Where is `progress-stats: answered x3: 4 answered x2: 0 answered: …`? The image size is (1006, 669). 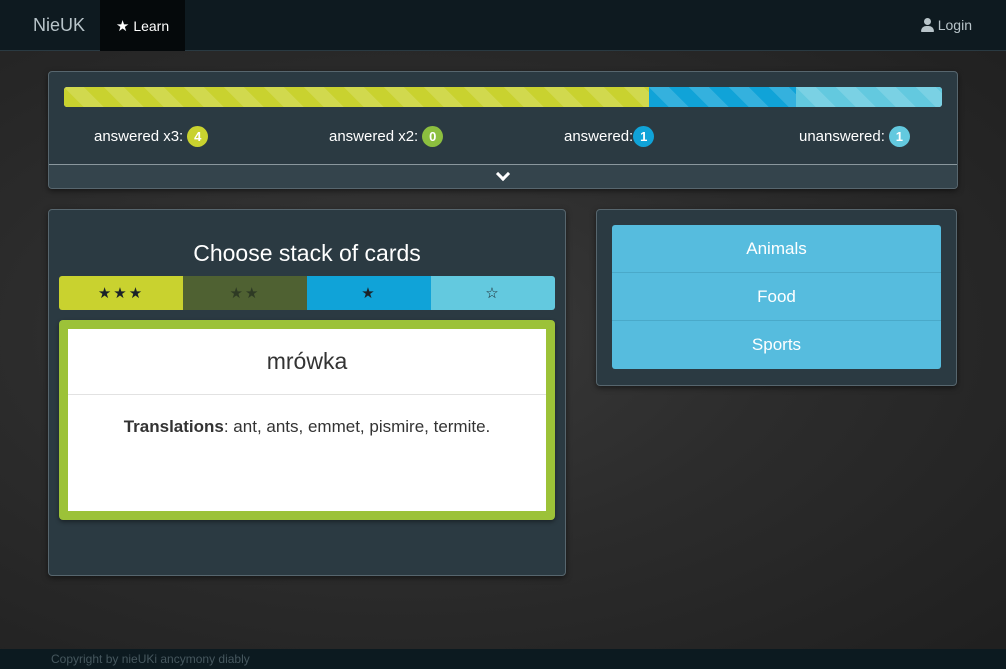 progress-stats: answered x3: 4 answered x2: 0 answered: … is located at coordinates (503, 138).